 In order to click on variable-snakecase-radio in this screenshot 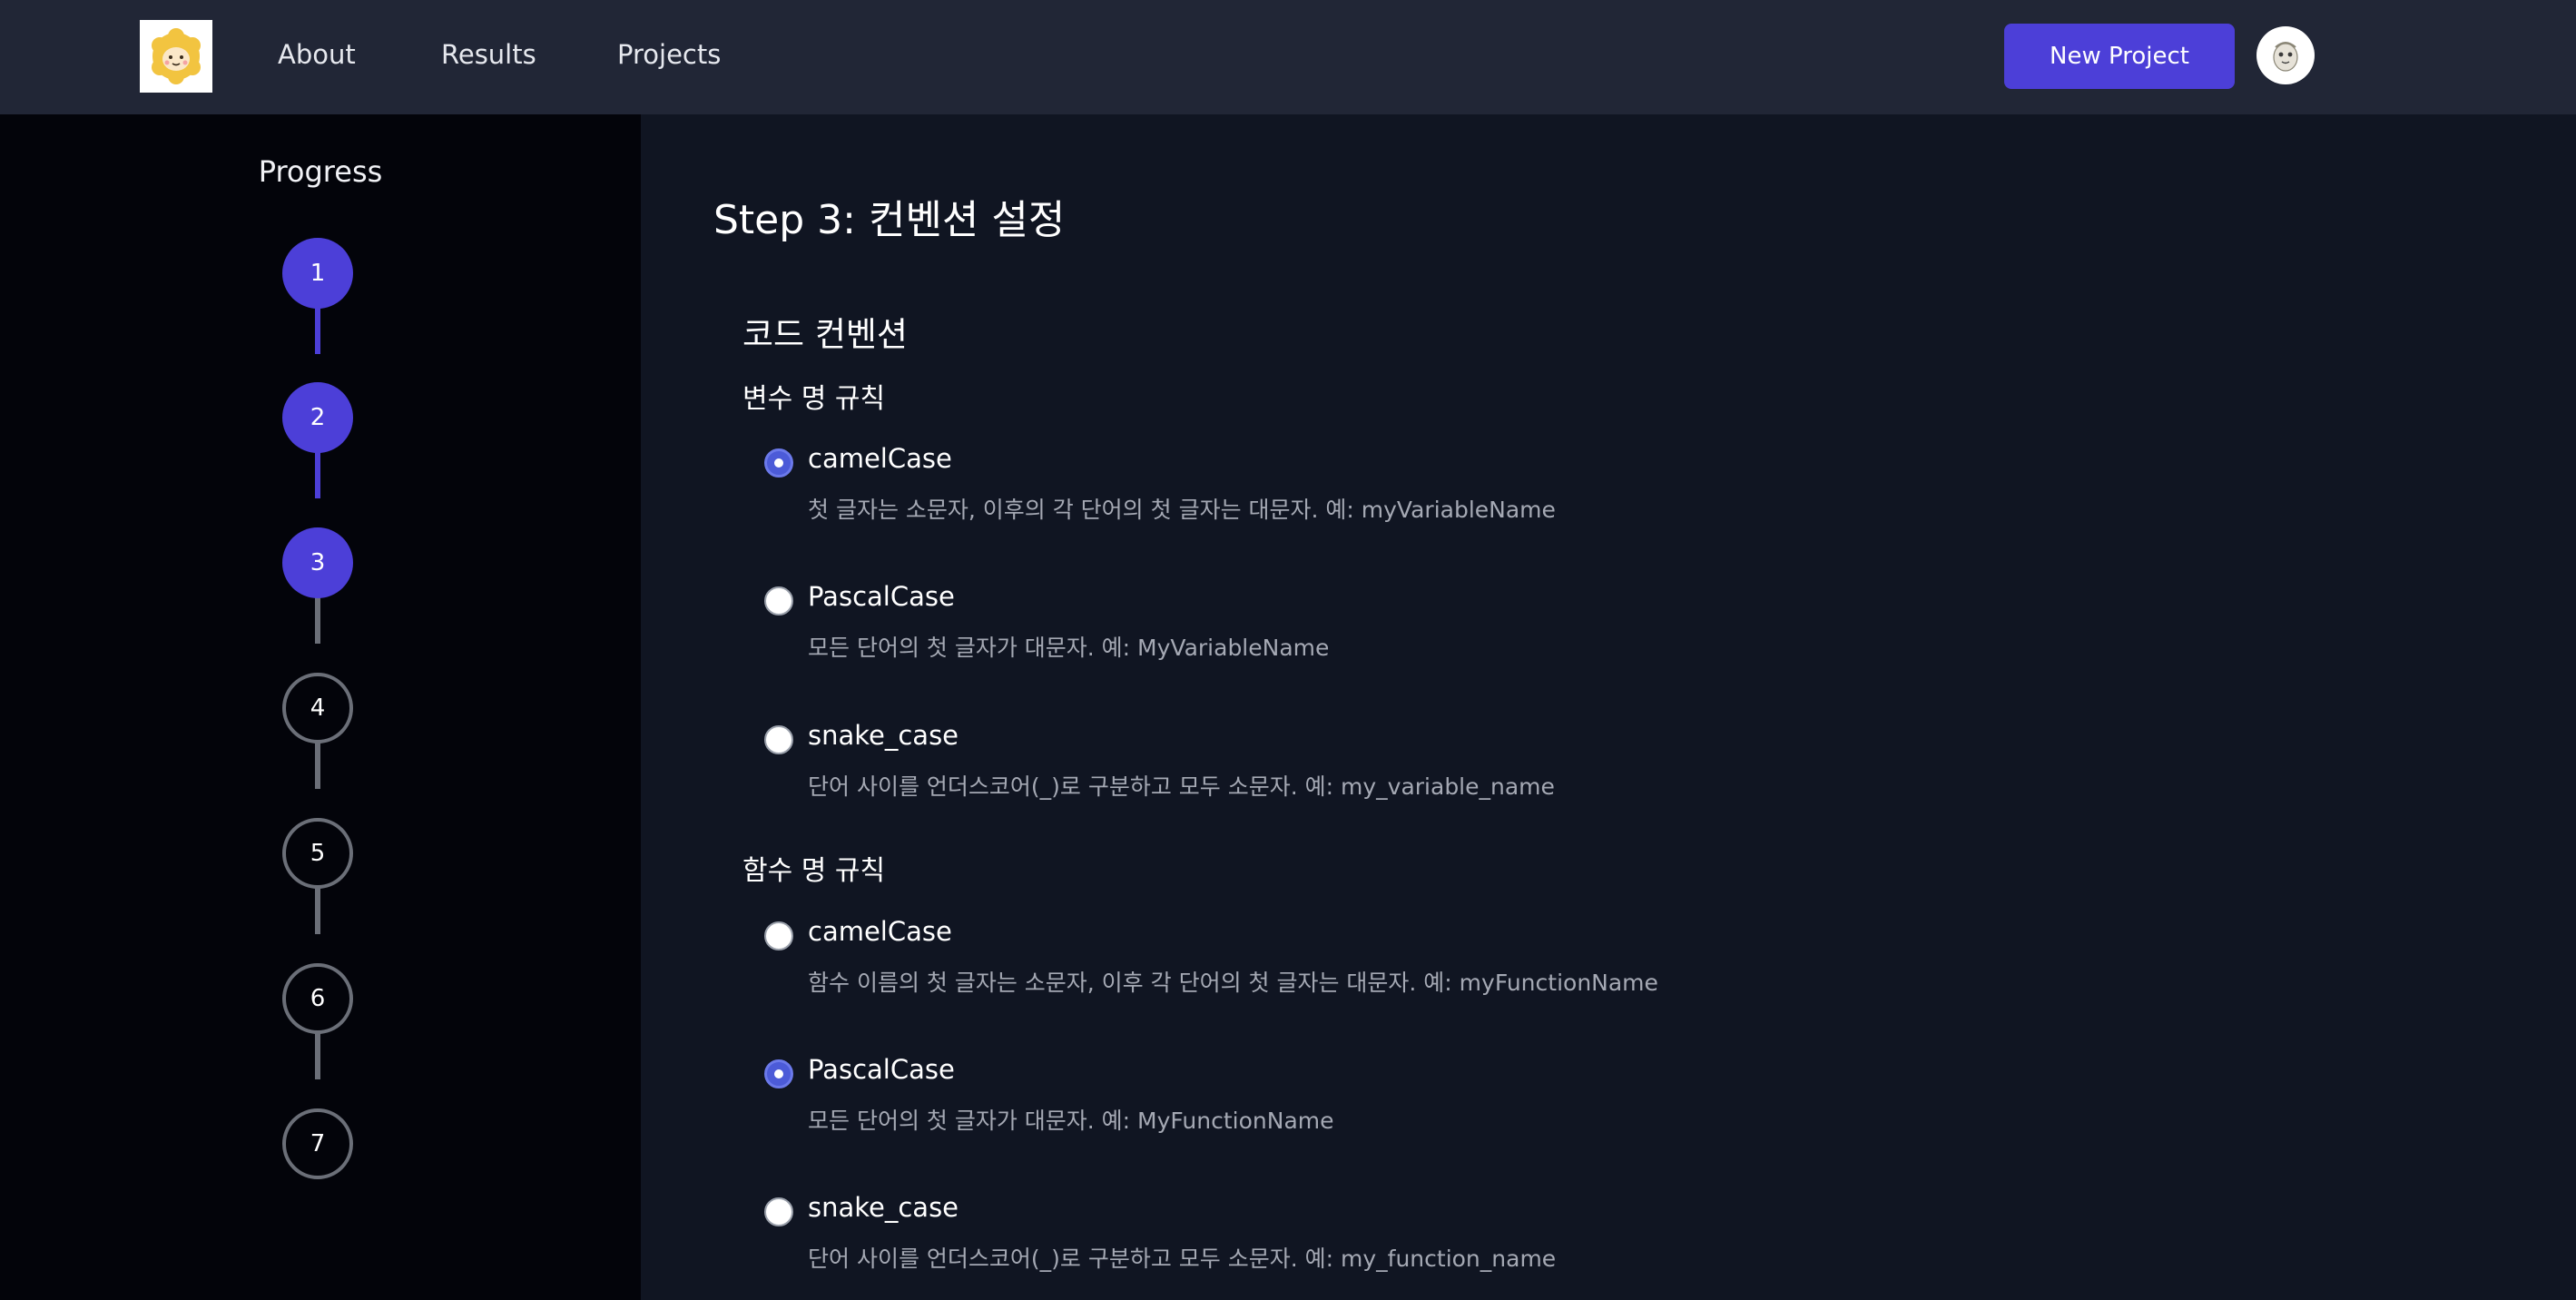, I will do `click(778, 739)`.